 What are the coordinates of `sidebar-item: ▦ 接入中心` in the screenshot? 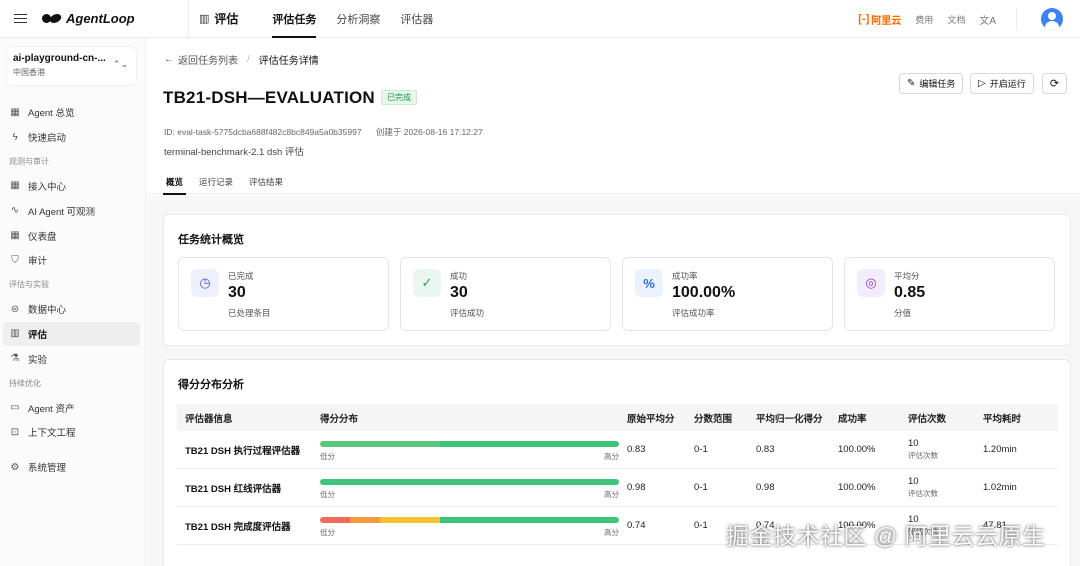 It's located at (70, 186).